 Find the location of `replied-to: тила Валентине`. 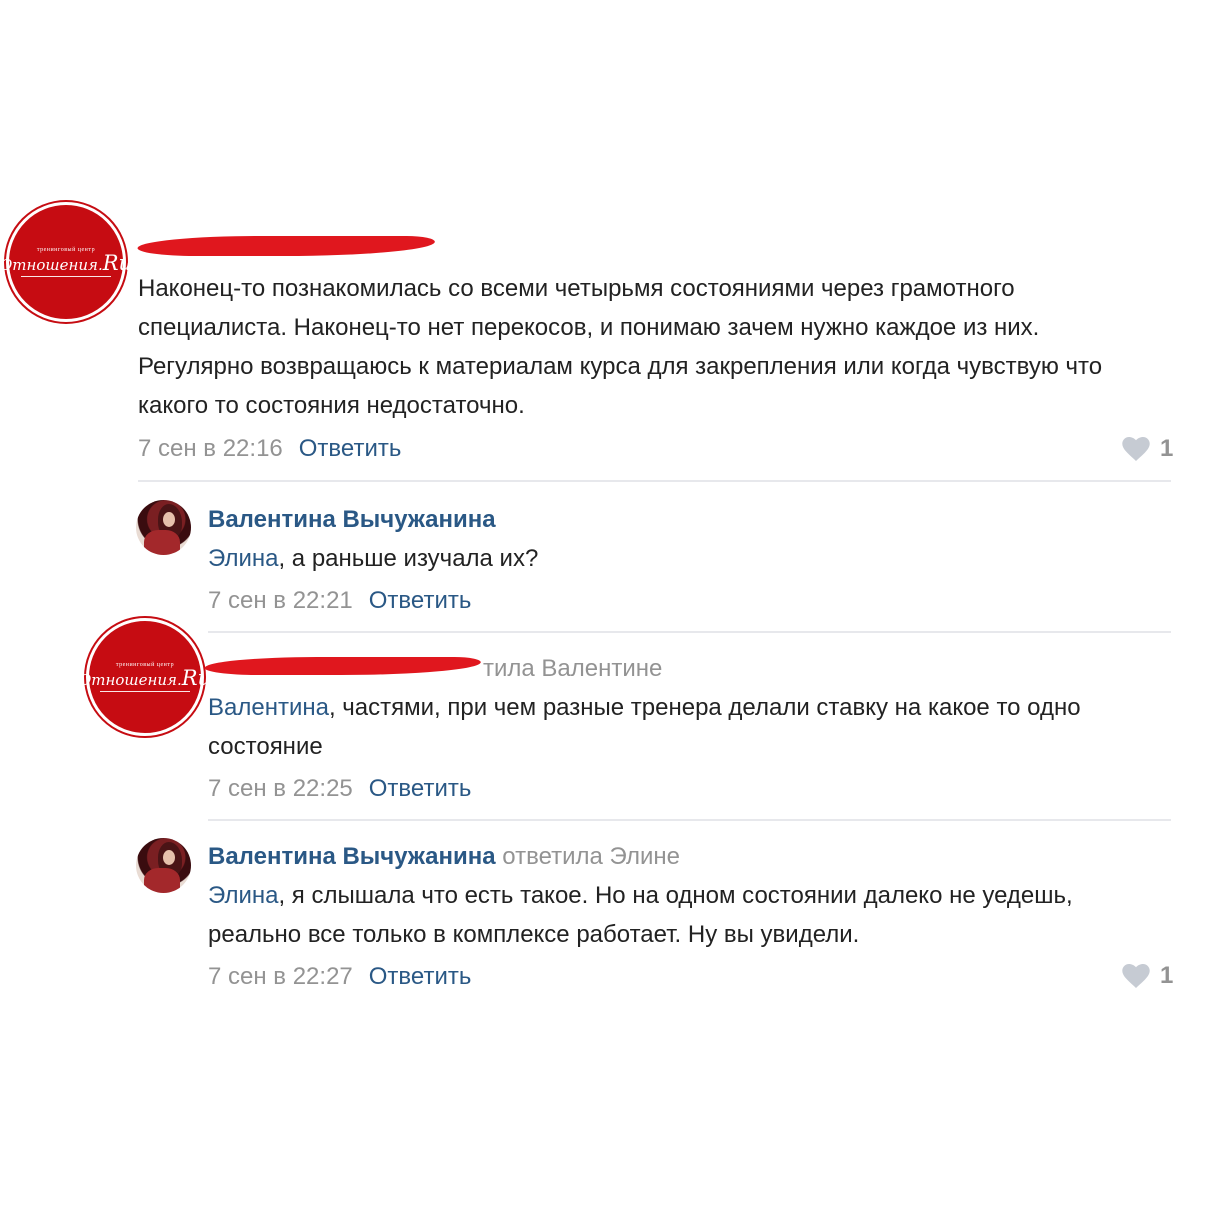

replied-to: тила Валентине is located at coordinates (573, 668).